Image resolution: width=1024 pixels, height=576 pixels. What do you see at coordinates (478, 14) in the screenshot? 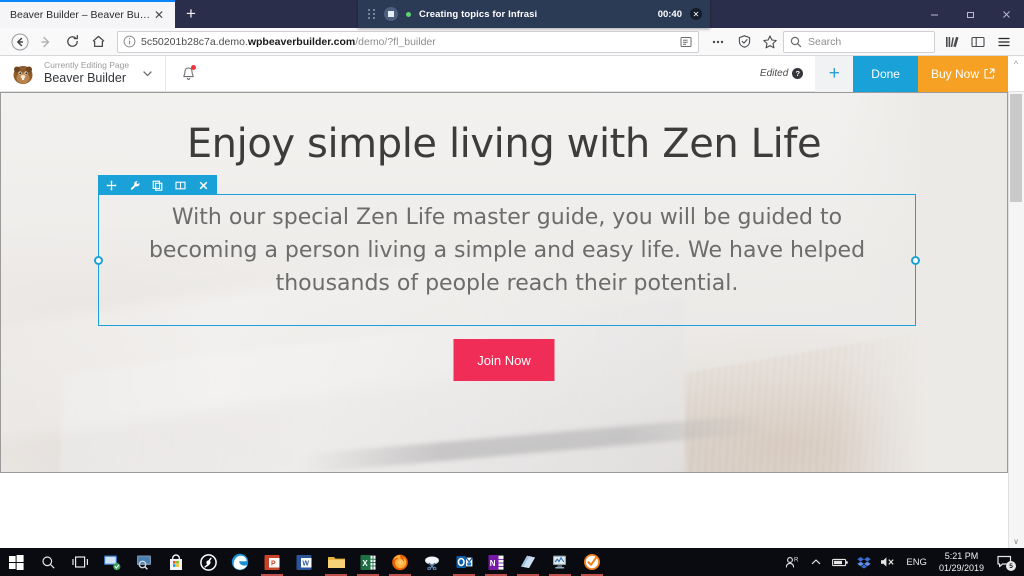
I see `recording-title: Creating topics for Infrasi` at bounding box center [478, 14].